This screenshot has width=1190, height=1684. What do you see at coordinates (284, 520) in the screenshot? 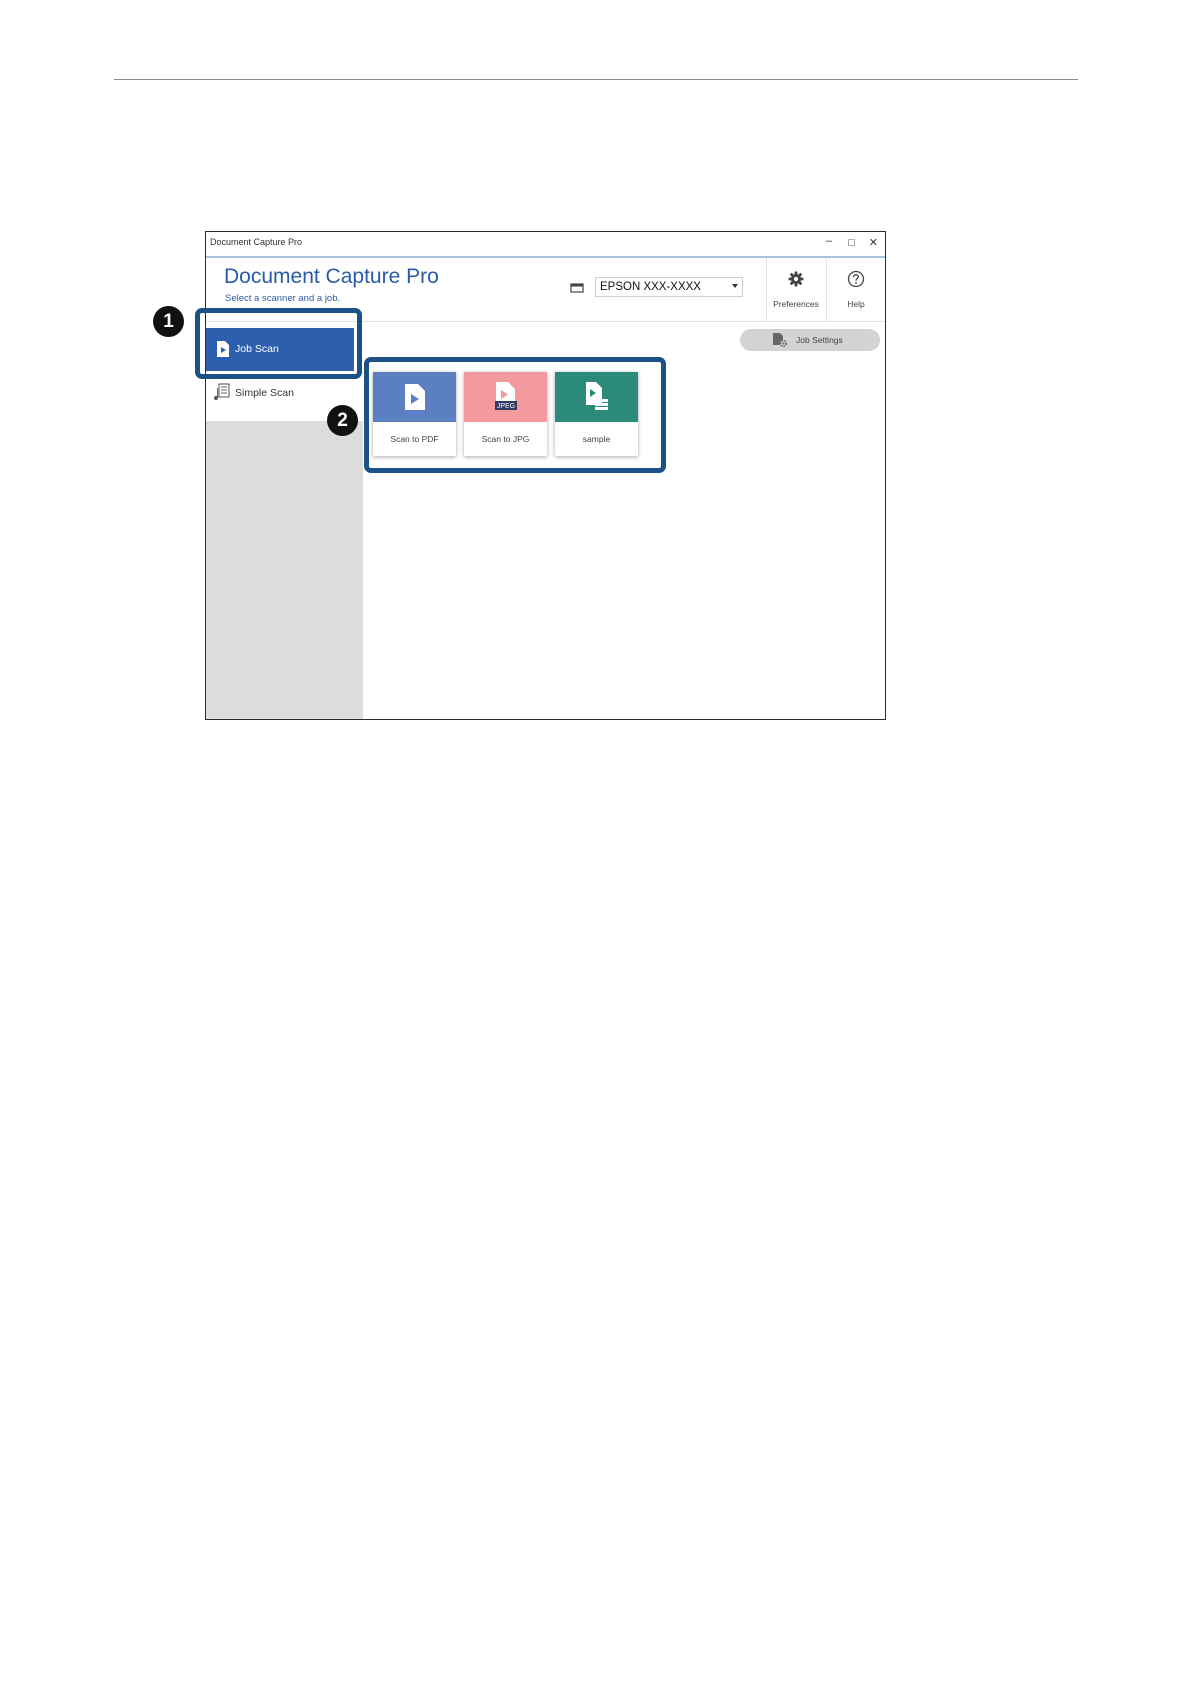
I see `sidebar: Job Scan Simple Scan` at bounding box center [284, 520].